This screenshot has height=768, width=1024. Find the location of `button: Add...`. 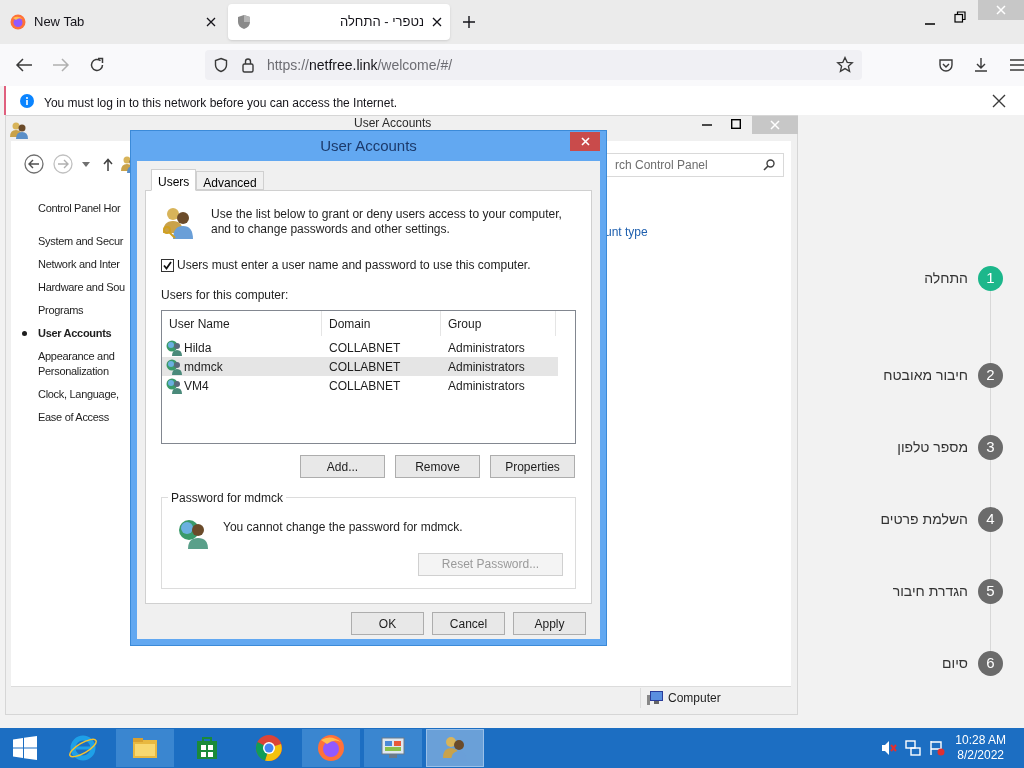

button: Add... is located at coordinates (342, 466).